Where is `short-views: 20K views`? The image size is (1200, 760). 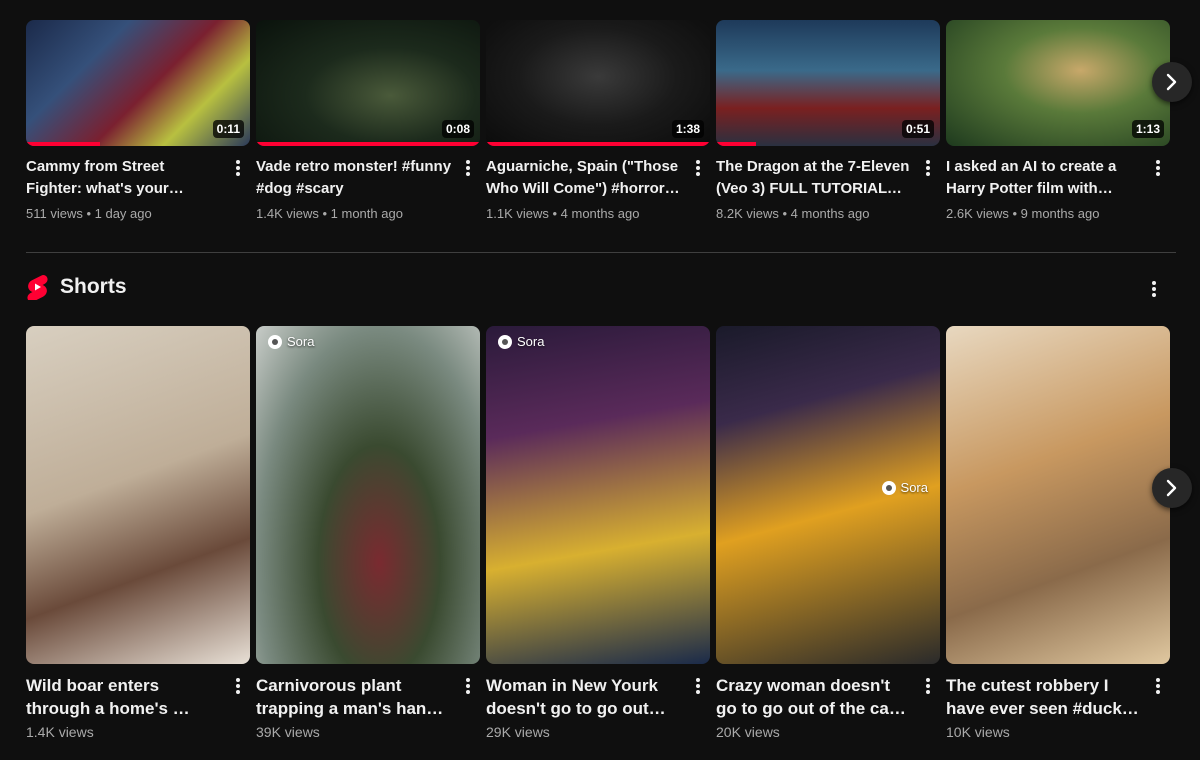
short-views: 20K views is located at coordinates (748, 732).